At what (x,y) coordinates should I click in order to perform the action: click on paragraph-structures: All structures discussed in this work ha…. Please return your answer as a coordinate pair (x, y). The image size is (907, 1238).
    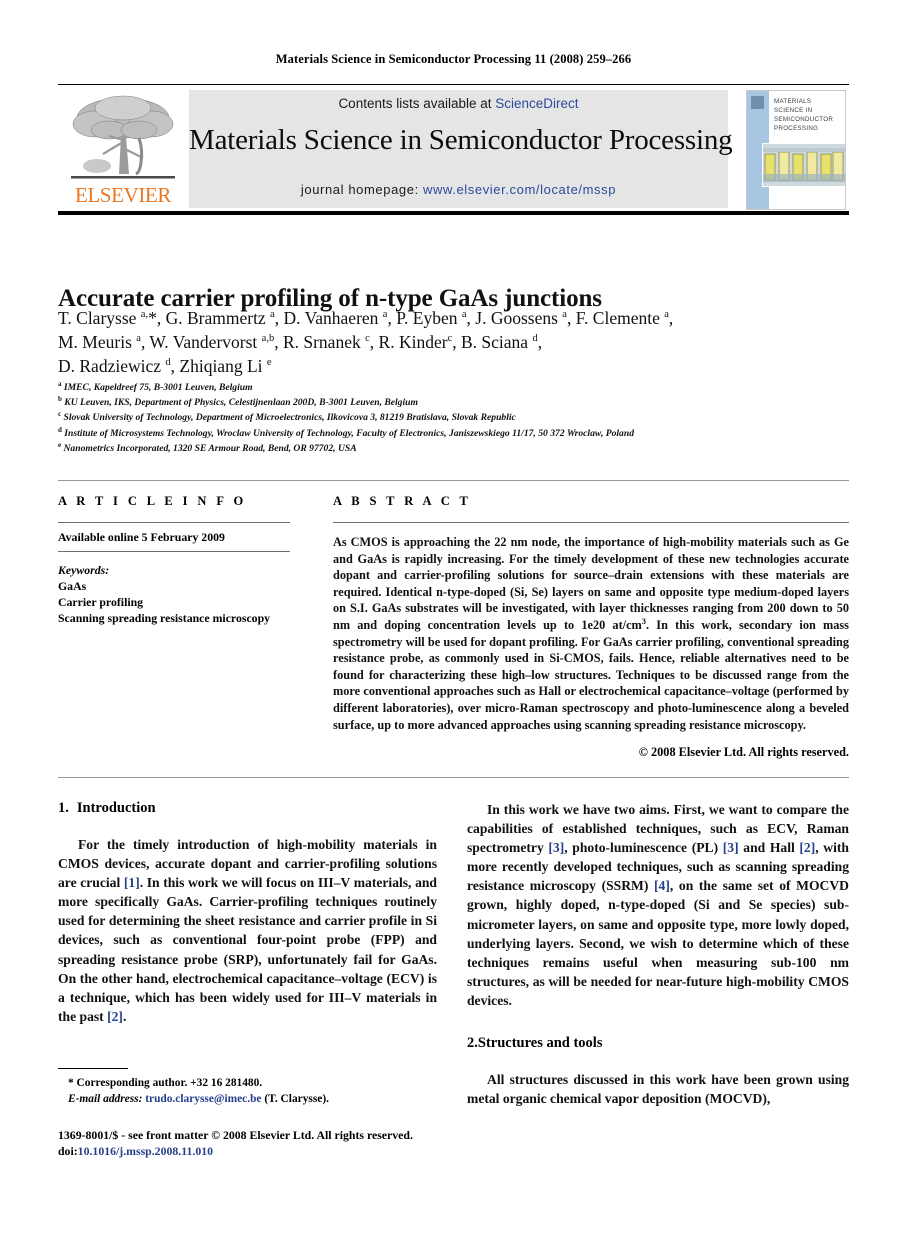
    Looking at the image, I should click on (658, 1089).